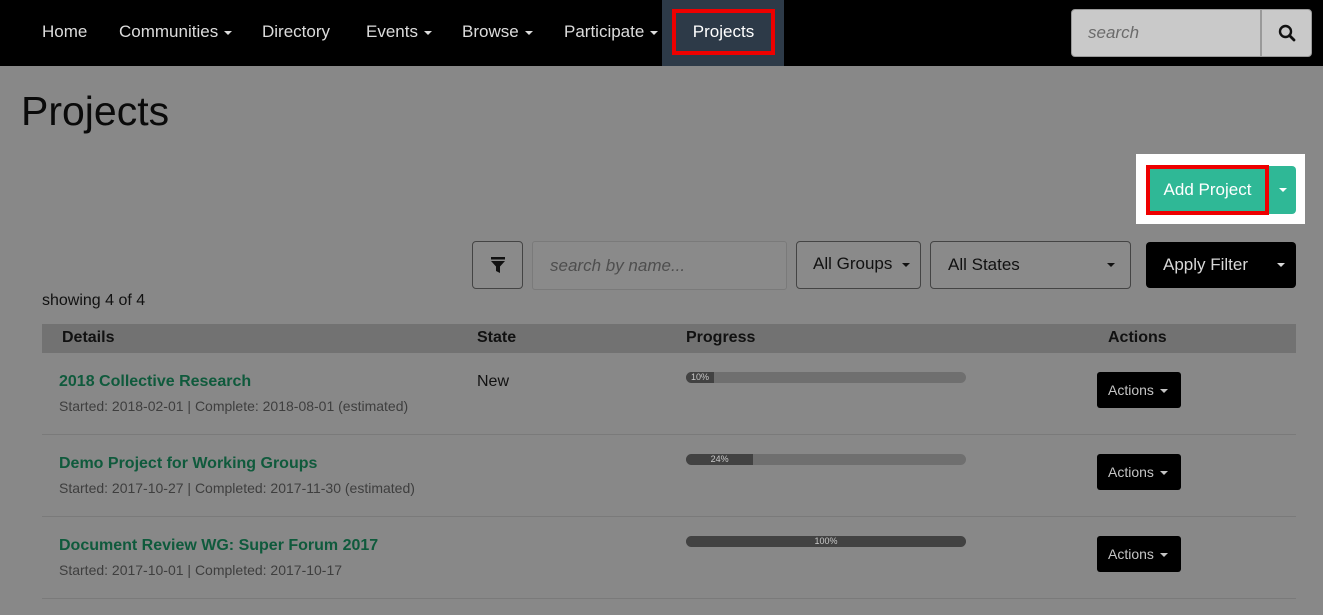  I want to click on progress-label: 24%, so click(719, 459).